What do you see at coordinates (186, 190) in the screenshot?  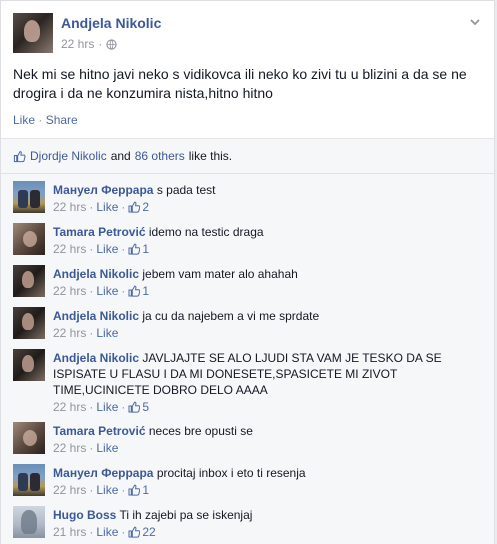 I see `comment-text: s pada test` at bounding box center [186, 190].